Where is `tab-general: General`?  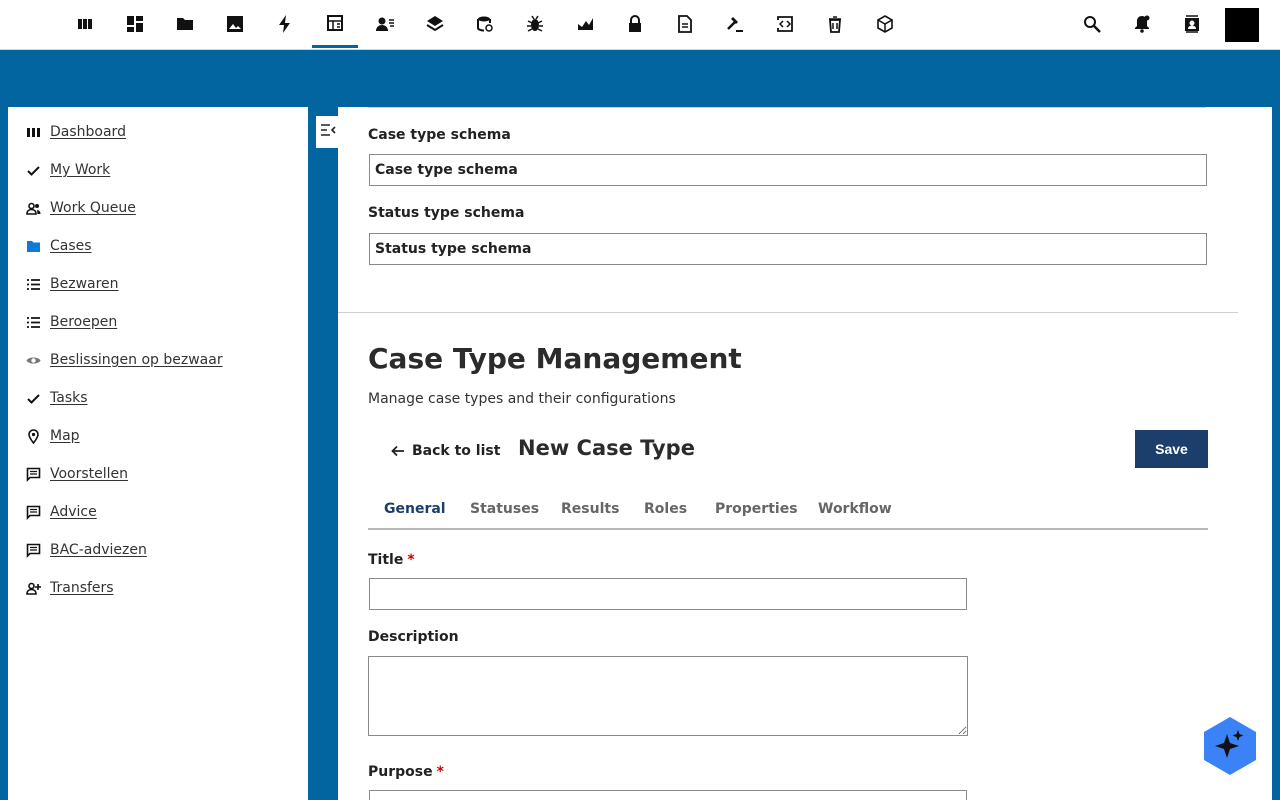 tab-general: General is located at coordinates (415, 512).